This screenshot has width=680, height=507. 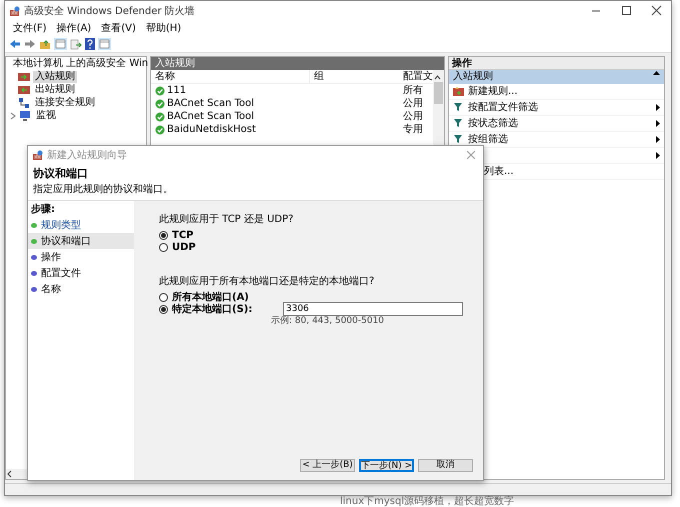 I want to click on tree-item: 本地计算机 上的高级安全 Win, so click(x=80, y=64).